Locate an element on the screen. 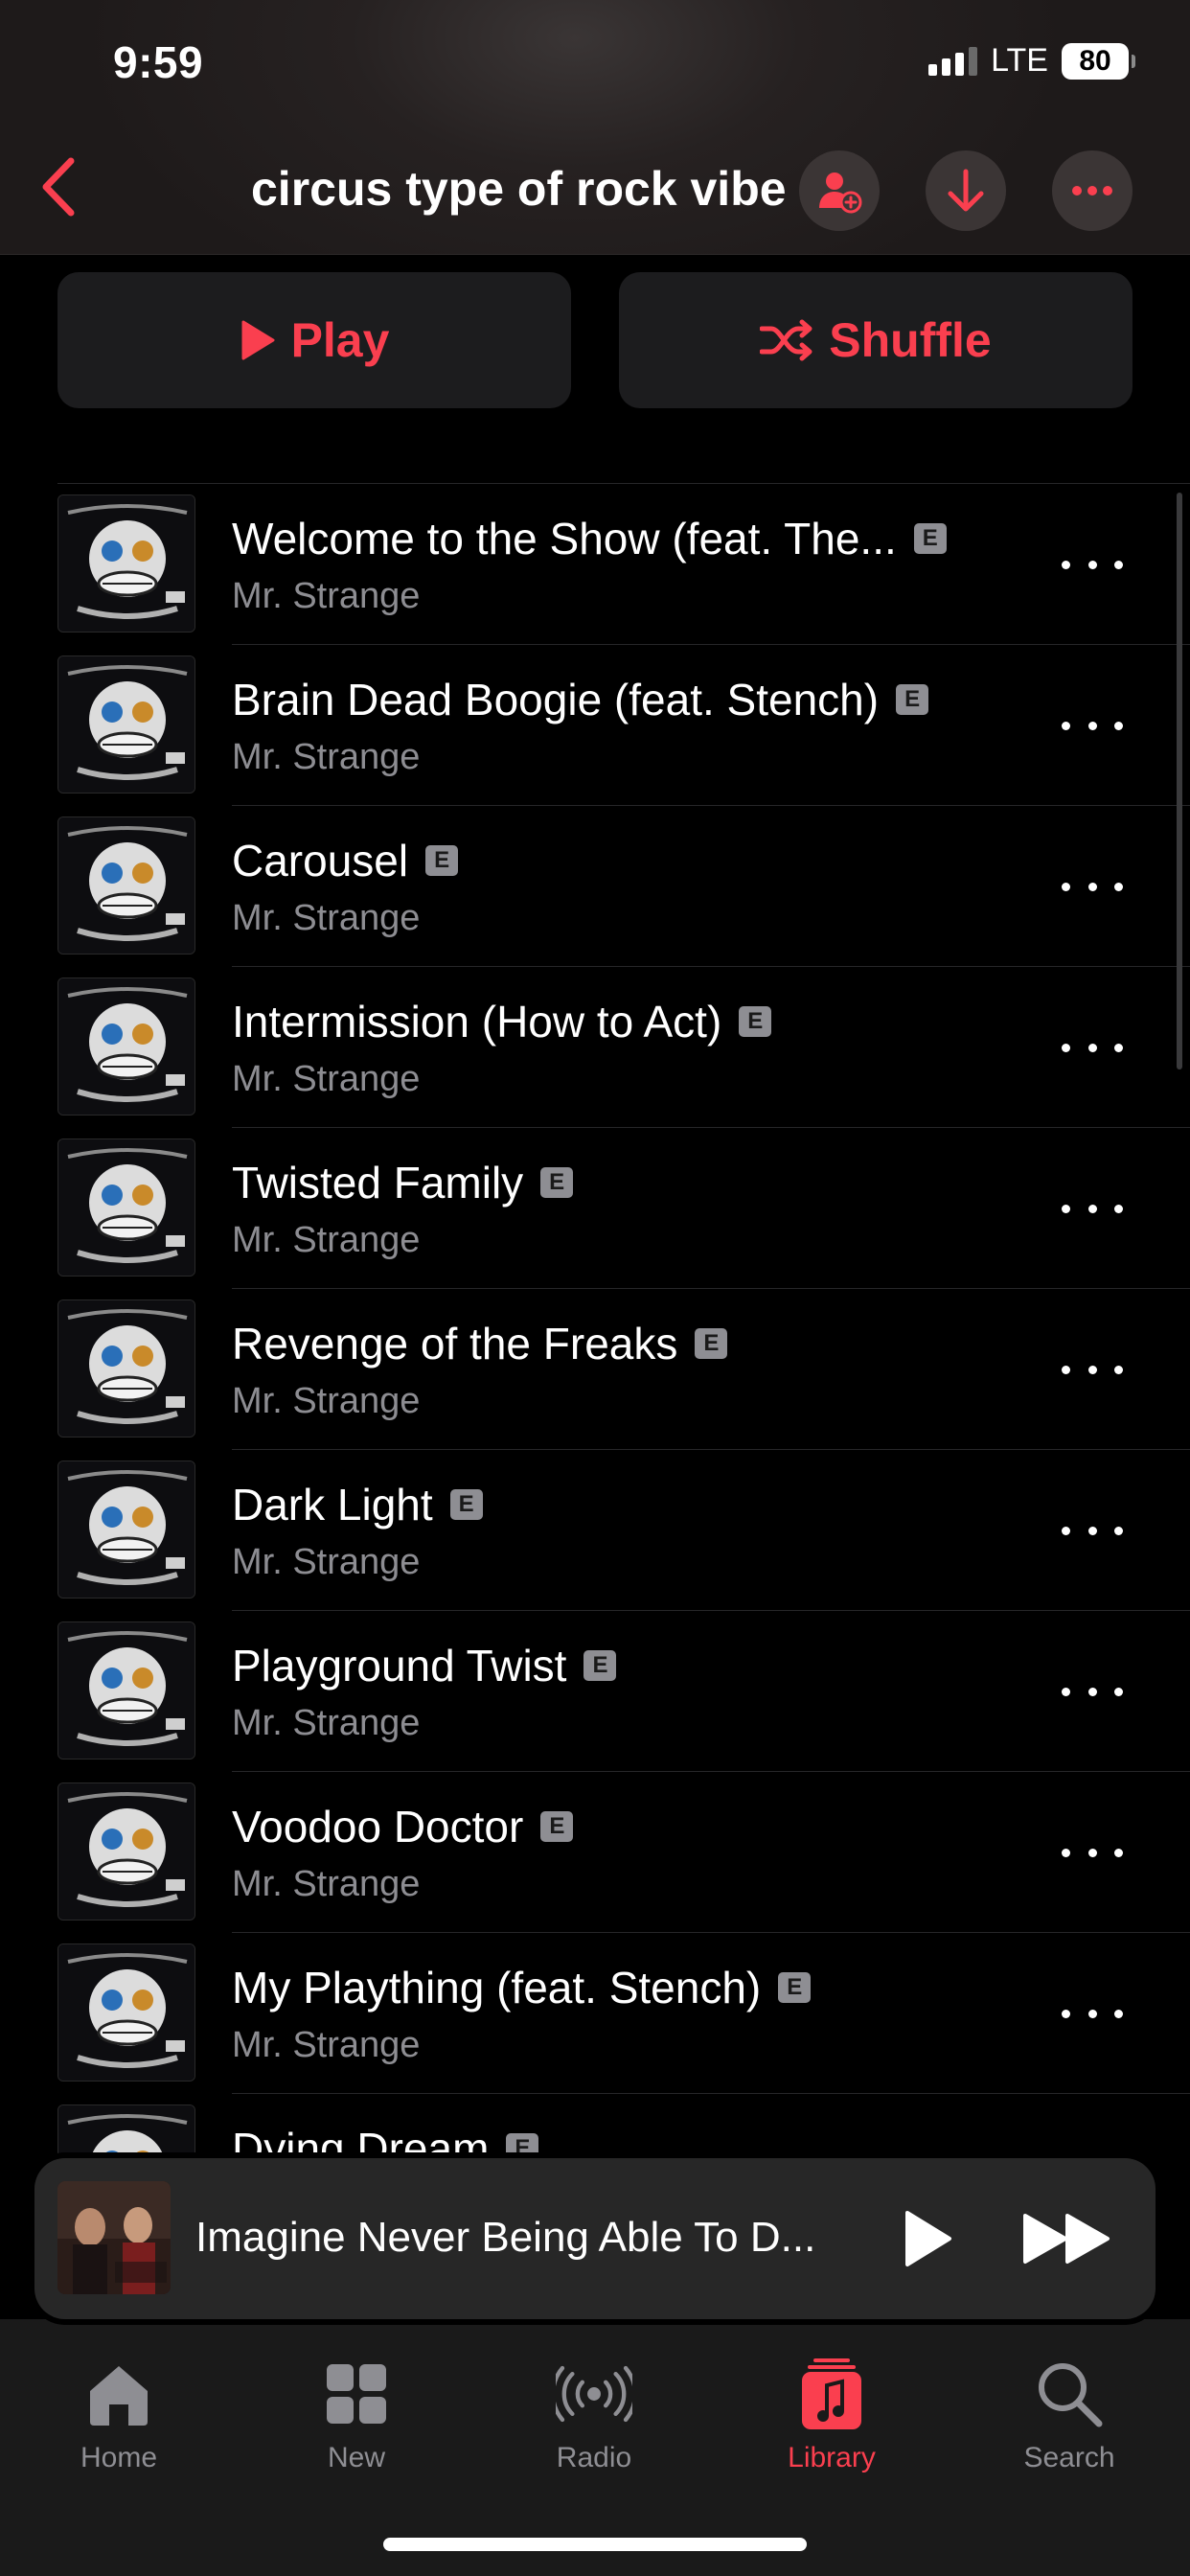 This screenshot has height=2576, width=1190. network-type: LTE is located at coordinates (1019, 60).